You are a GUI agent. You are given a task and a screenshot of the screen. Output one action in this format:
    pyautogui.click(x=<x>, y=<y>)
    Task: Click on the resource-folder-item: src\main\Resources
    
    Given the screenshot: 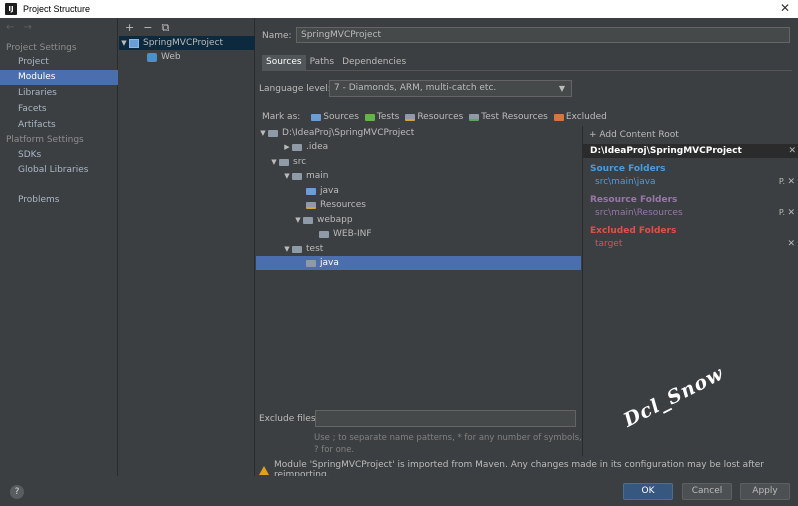 What is the action you would take?
    pyautogui.click(x=639, y=213)
    